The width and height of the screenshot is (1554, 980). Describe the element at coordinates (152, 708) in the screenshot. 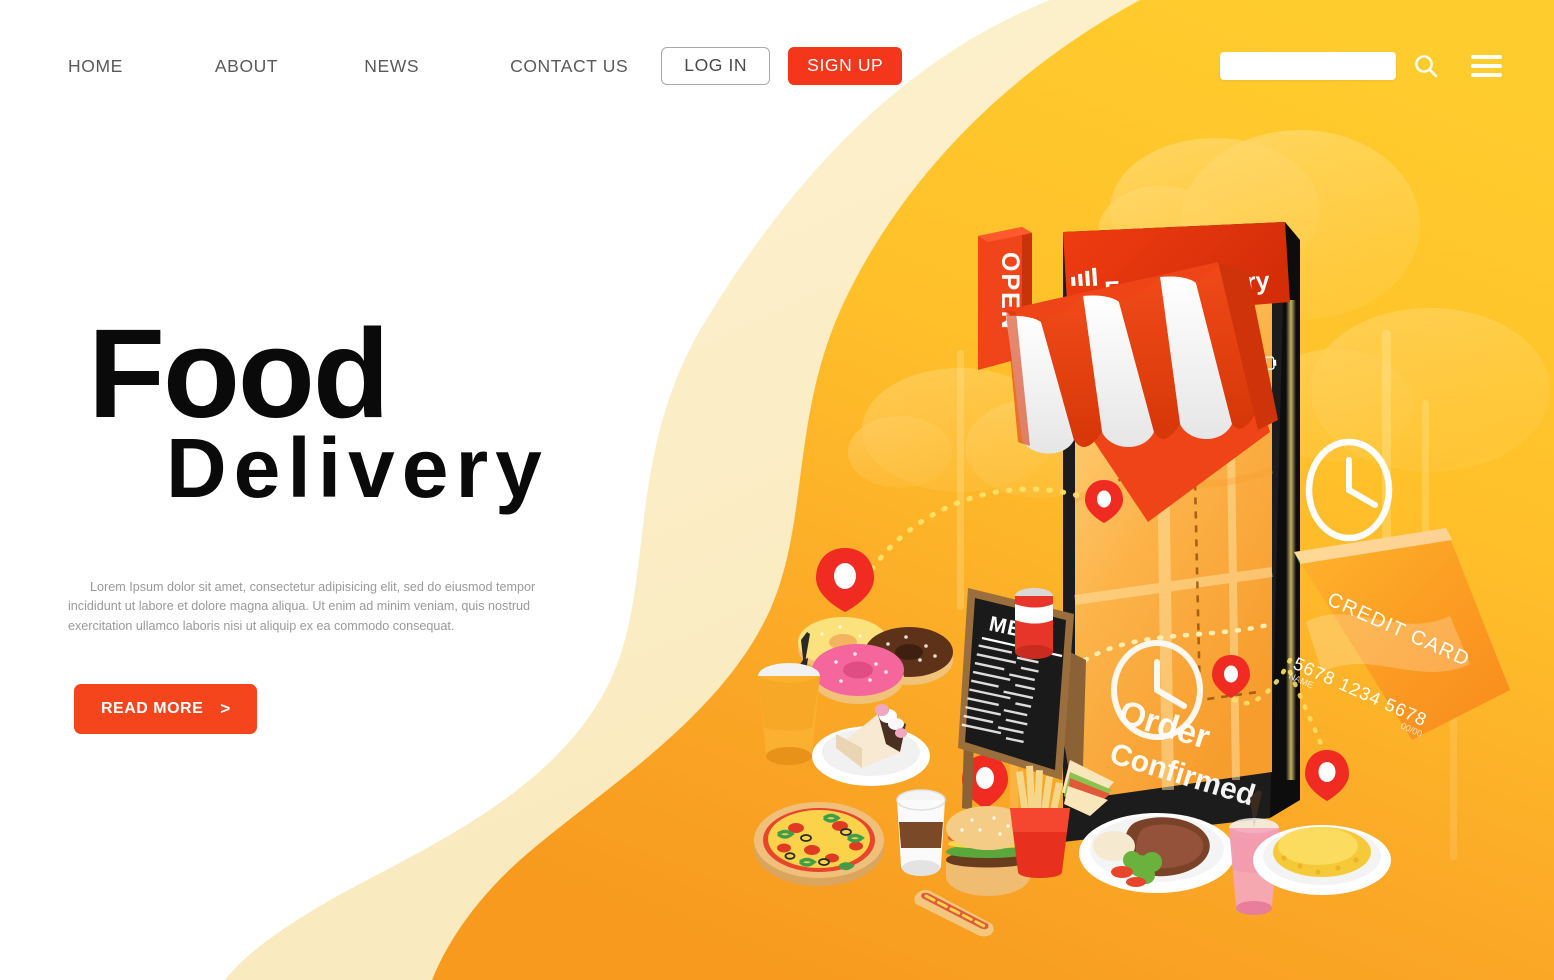

I see `read-more-label: READ MORE` at that location.